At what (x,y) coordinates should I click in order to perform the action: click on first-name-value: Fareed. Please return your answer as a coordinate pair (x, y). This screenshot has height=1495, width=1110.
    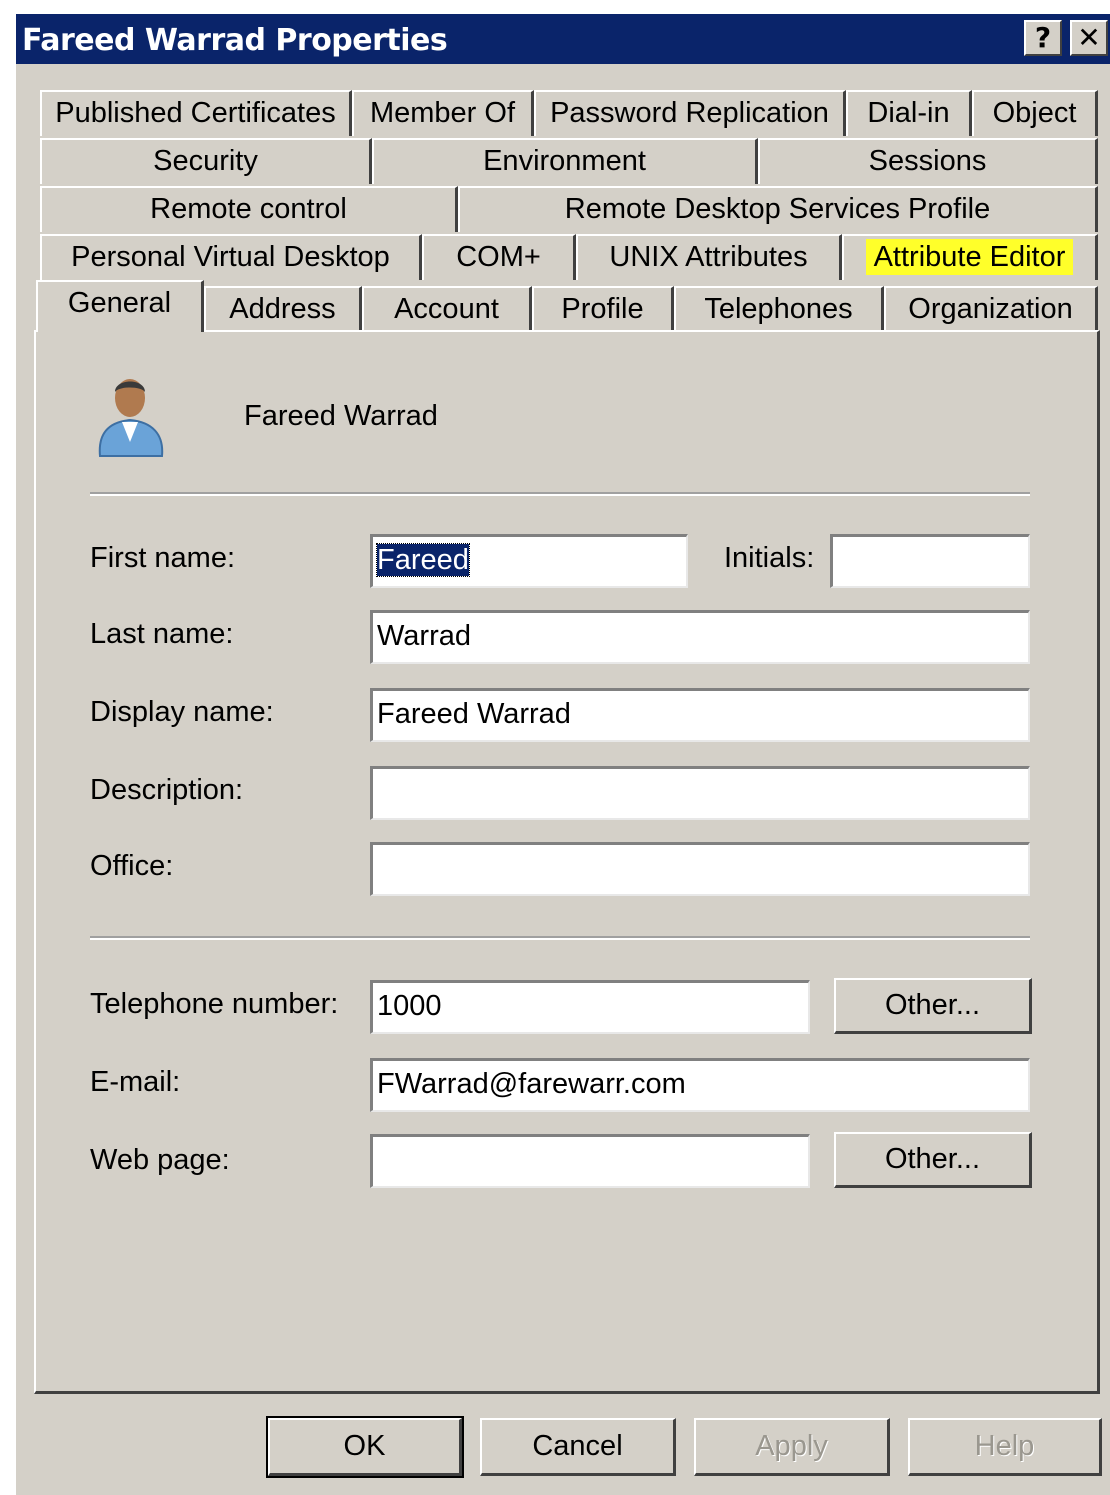
    Looking at the image, I should click on (423, 560).